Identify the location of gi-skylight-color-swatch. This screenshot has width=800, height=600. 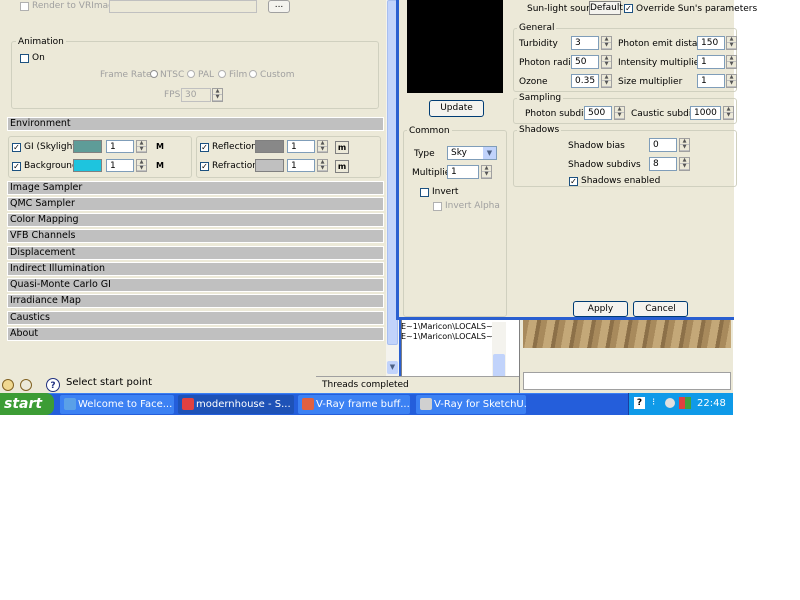
(87, 146).